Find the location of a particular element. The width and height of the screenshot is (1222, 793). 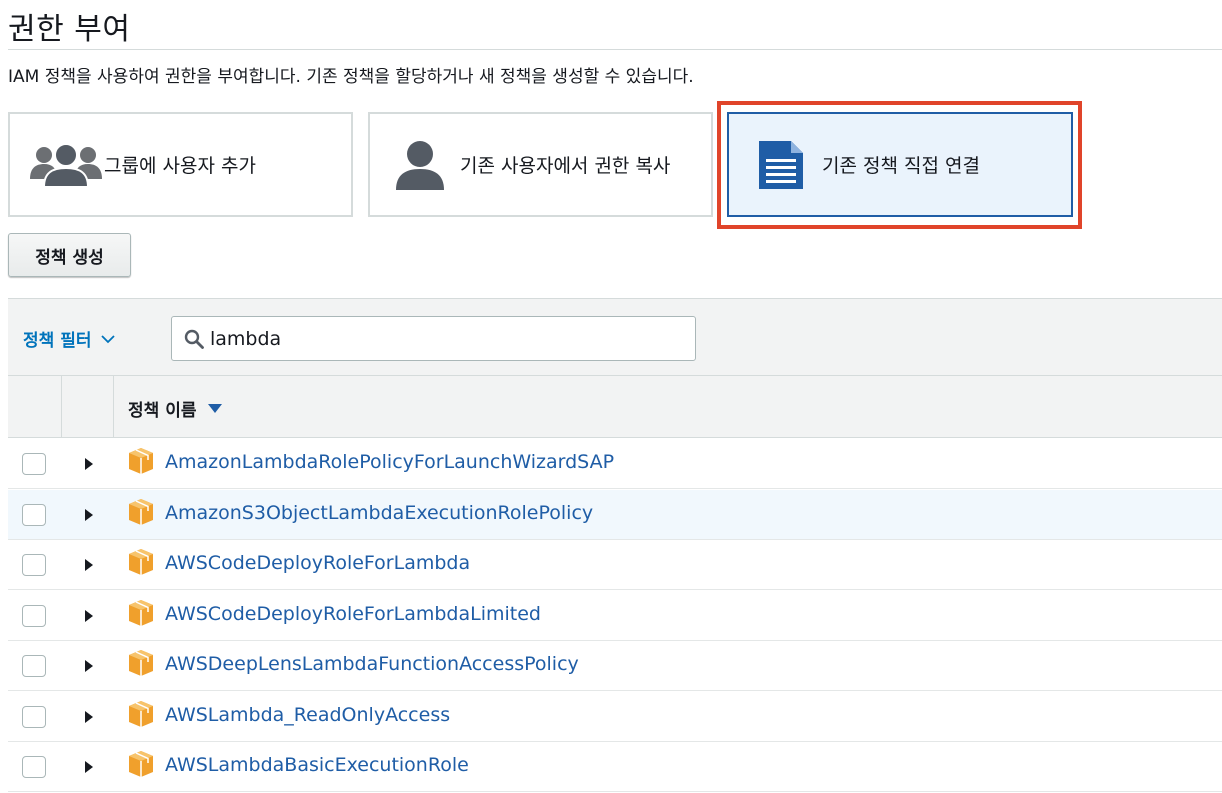

policy-name-link: AWSLambdaBasicExecutionRole is located at coordinates (317, 765).